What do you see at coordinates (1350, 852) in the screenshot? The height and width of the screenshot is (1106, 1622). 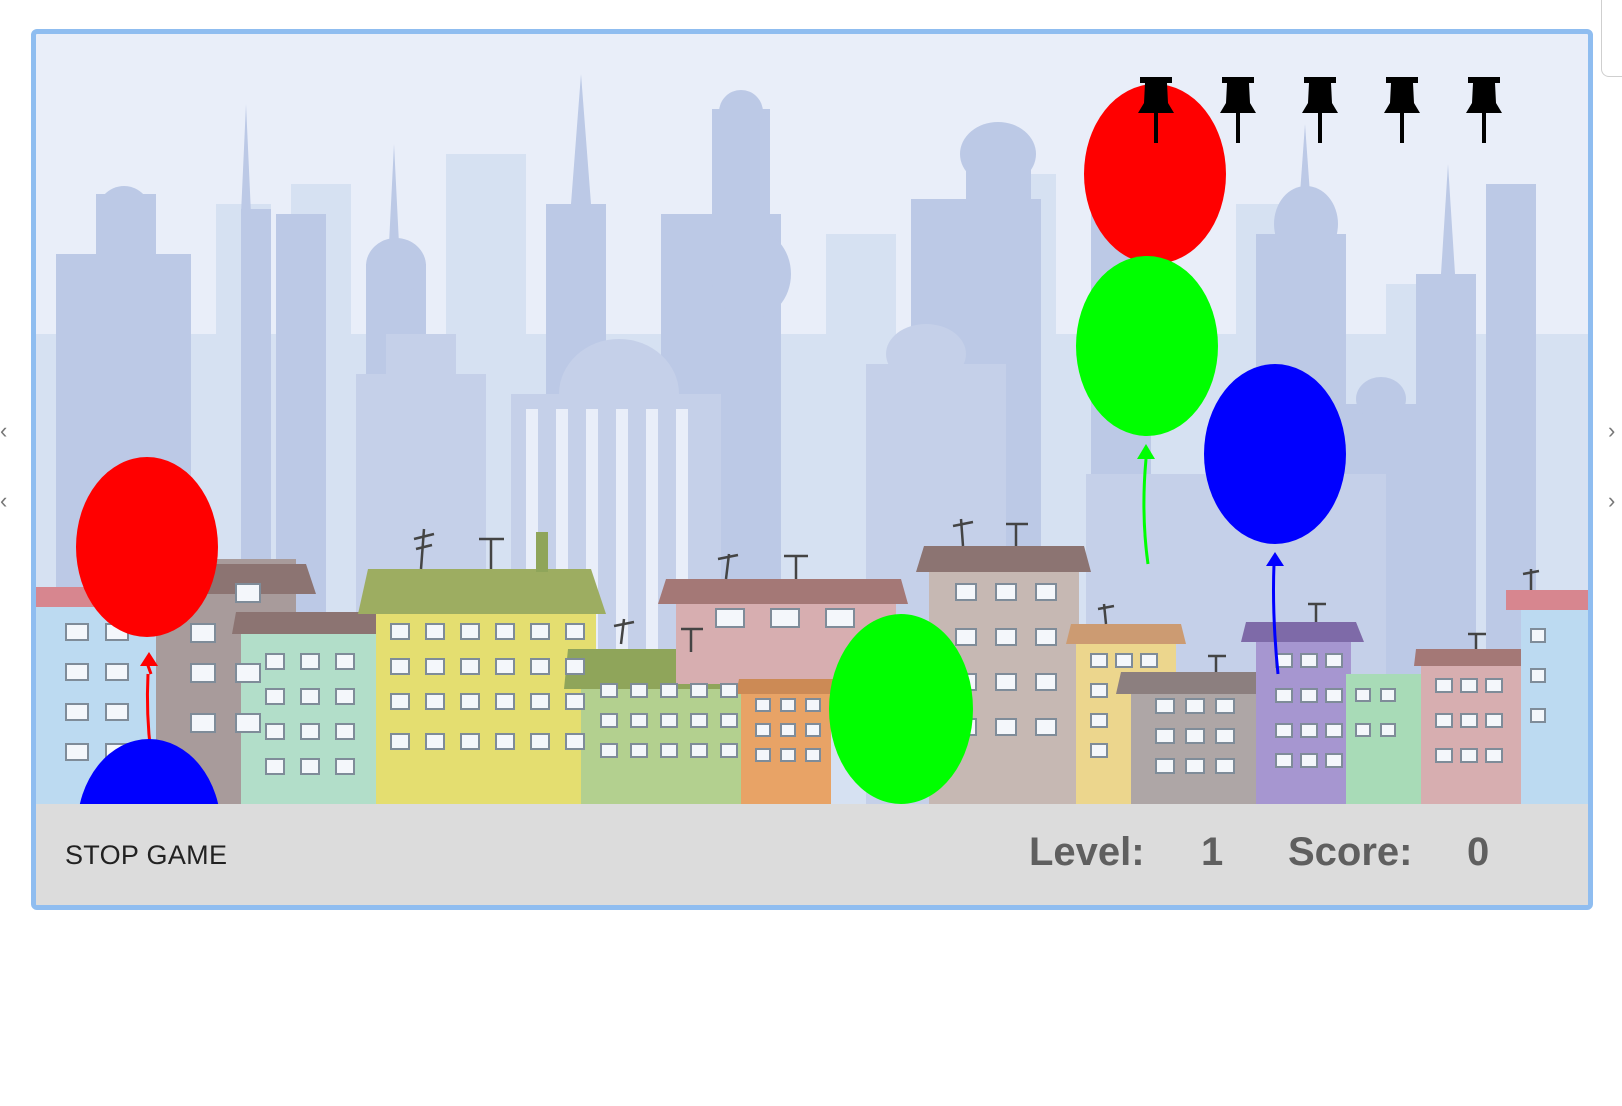 I see `score-label: Score:` at bounding box center [1350, 852].